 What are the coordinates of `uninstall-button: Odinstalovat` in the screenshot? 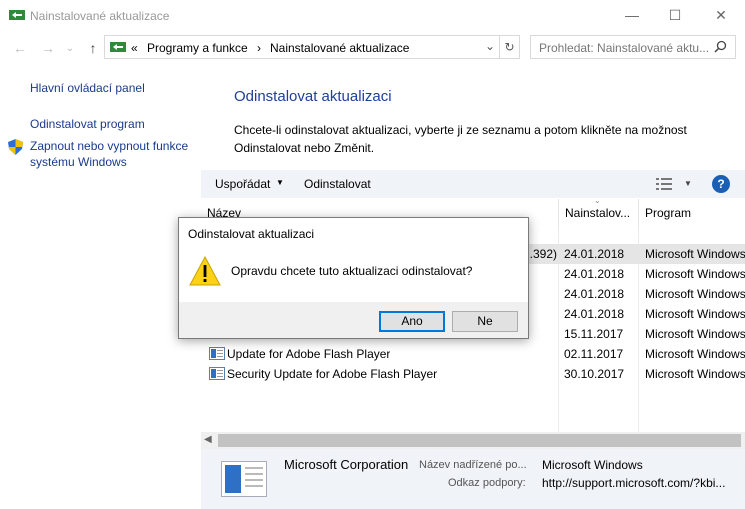 It's located at (337, 184).